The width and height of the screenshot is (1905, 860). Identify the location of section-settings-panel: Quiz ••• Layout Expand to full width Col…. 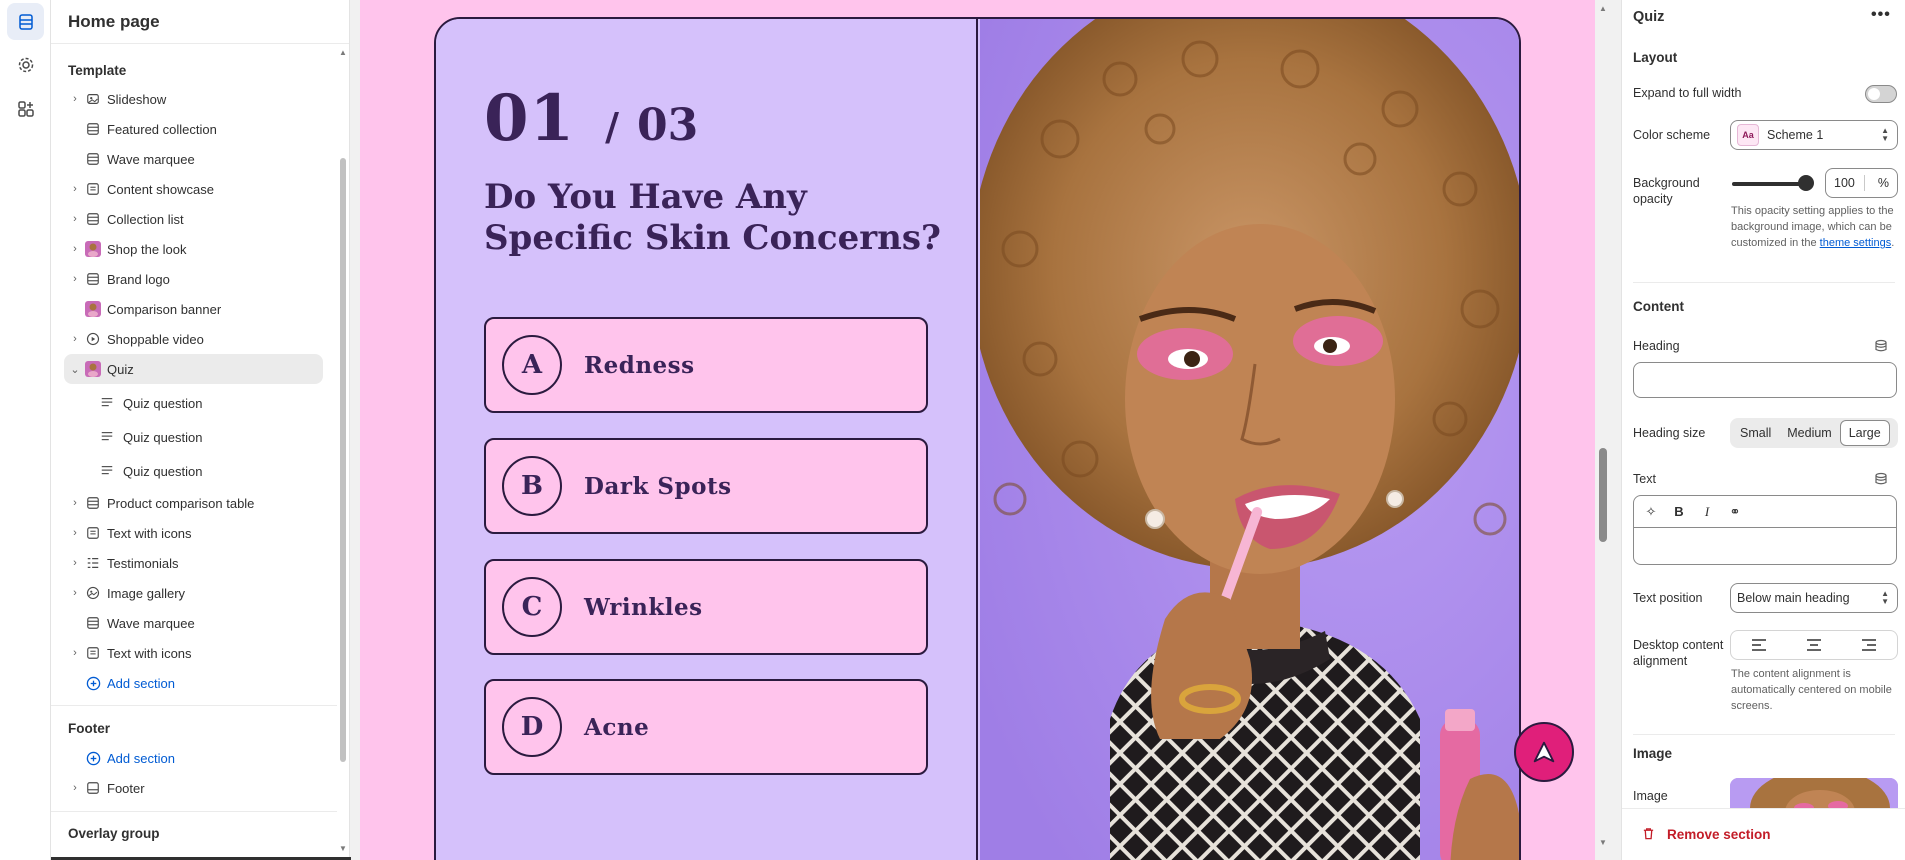
(1763, 430).